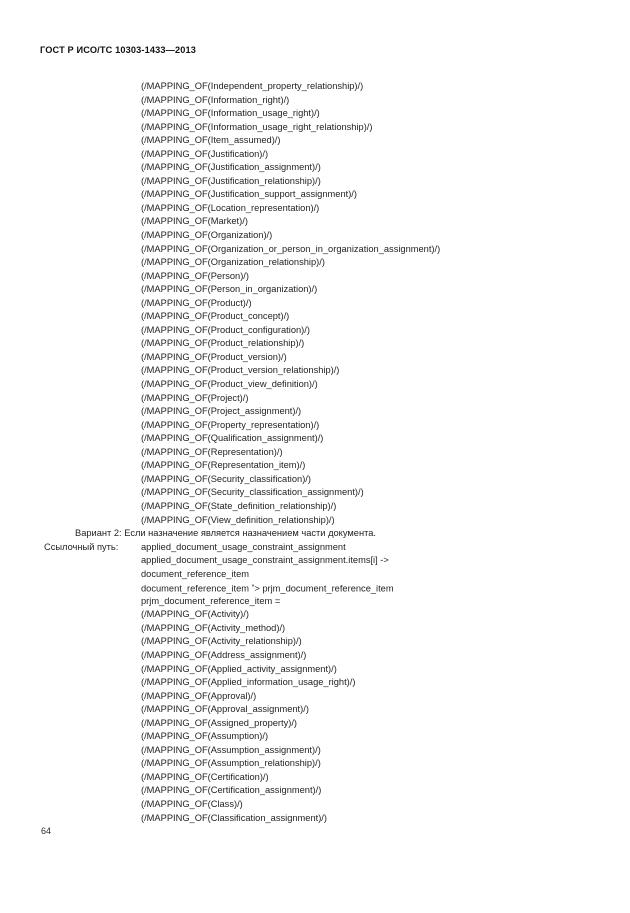 This screenshot has width=630, height=913. I want to click on mapping-of-line: (/MAPPING_OF(Market)/), so click(194, 221).